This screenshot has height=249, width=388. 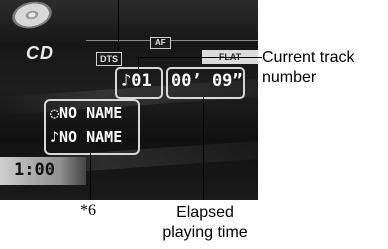 I want to click on af-indicator: AF, so click(x=160, y=43).